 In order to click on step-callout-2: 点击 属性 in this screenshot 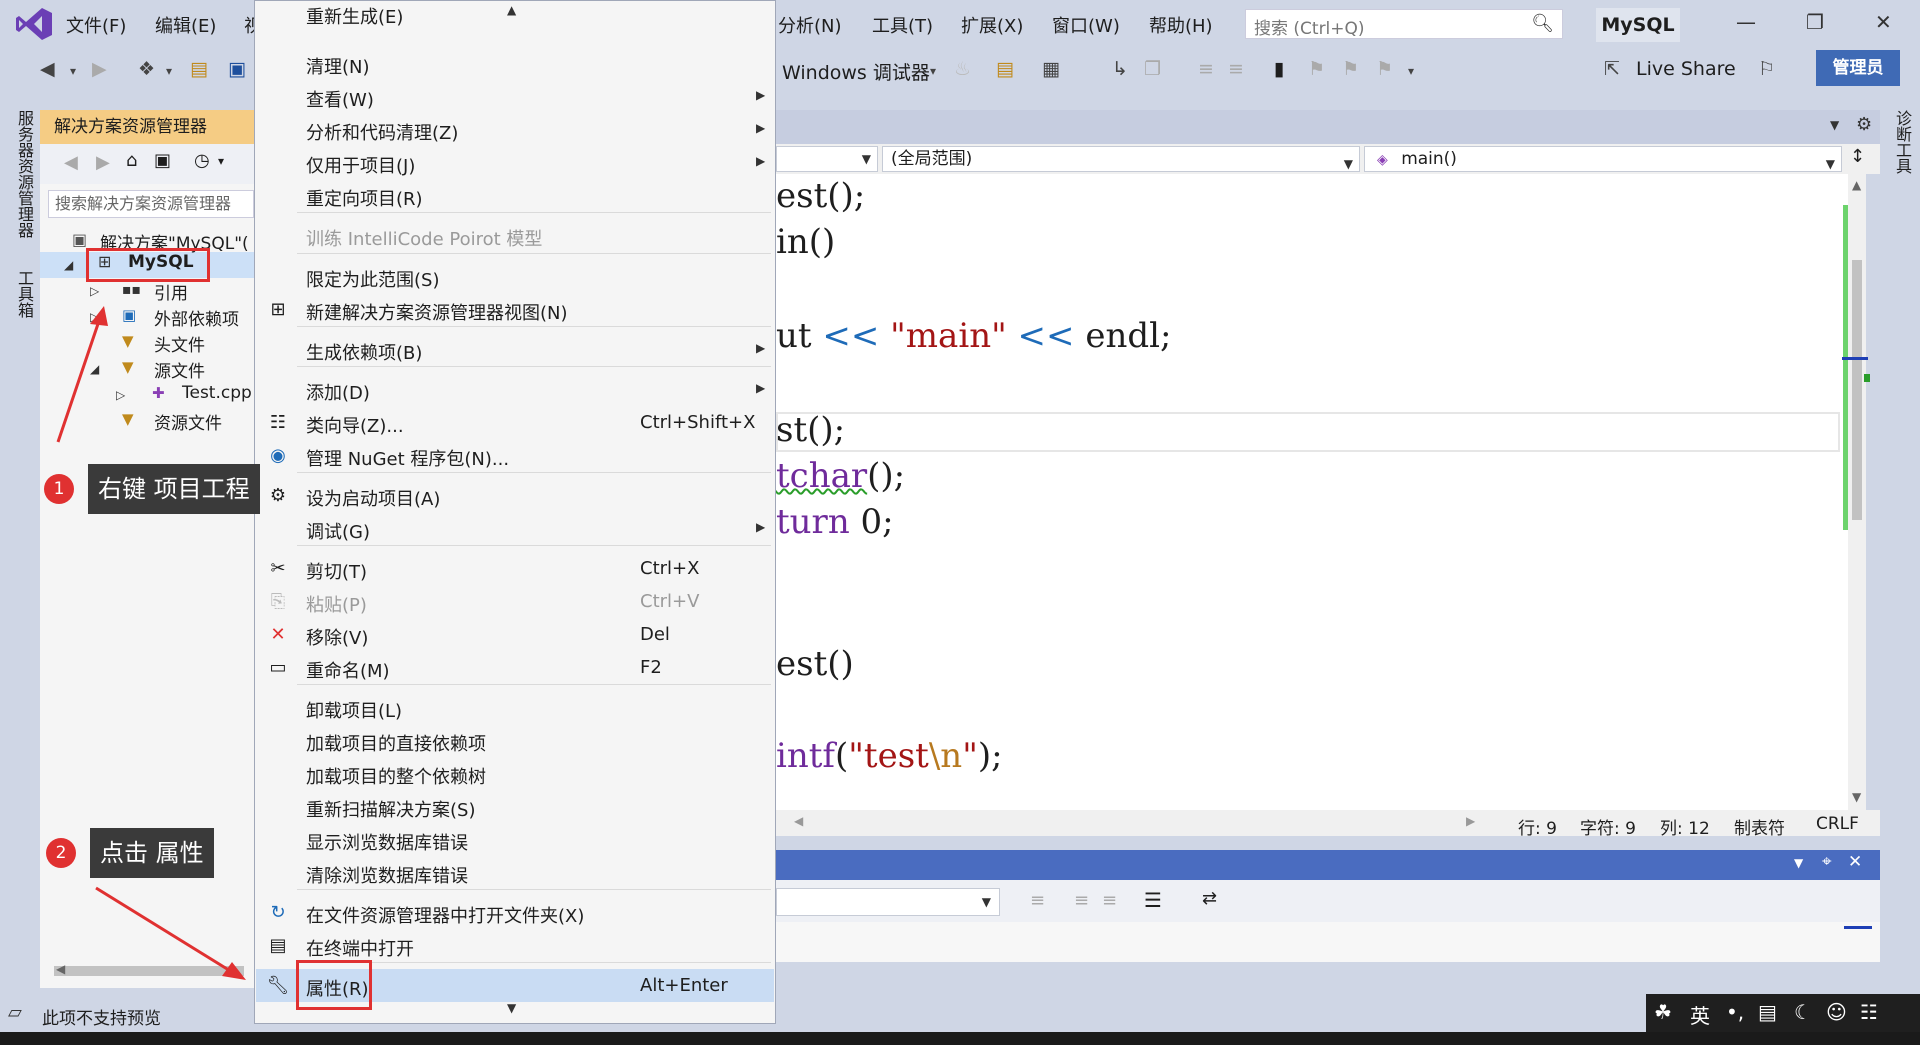, I will do `click(152, 853)`.